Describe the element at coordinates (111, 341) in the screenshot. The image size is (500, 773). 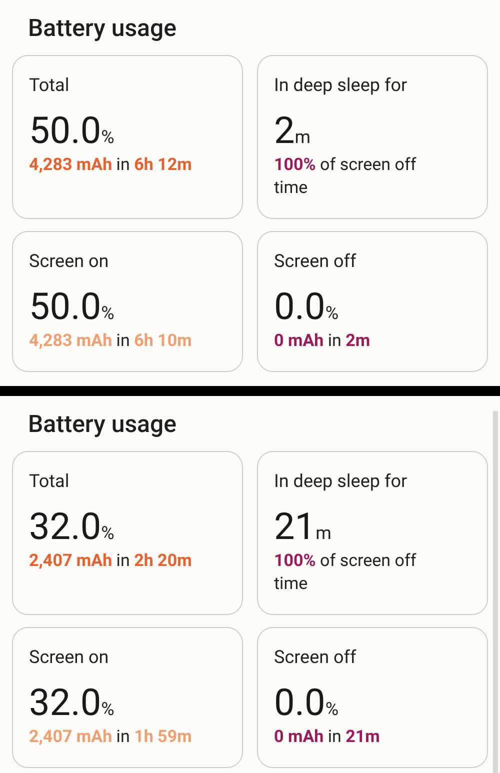
I see `stat-detail: 4,283 mAh in 6h 10m` at that location.